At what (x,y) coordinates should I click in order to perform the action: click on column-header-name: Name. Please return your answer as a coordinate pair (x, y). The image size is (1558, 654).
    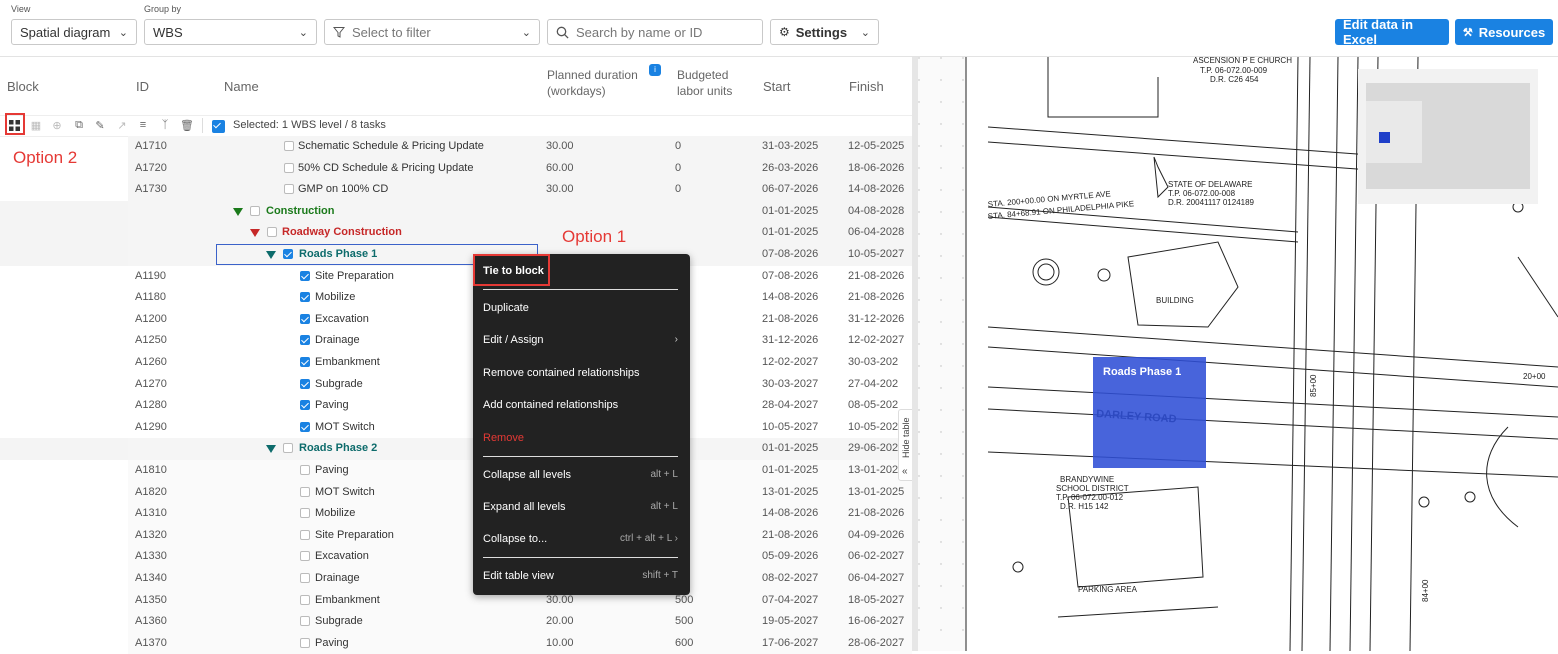
    Looking at the image, I should click on (241, 86).